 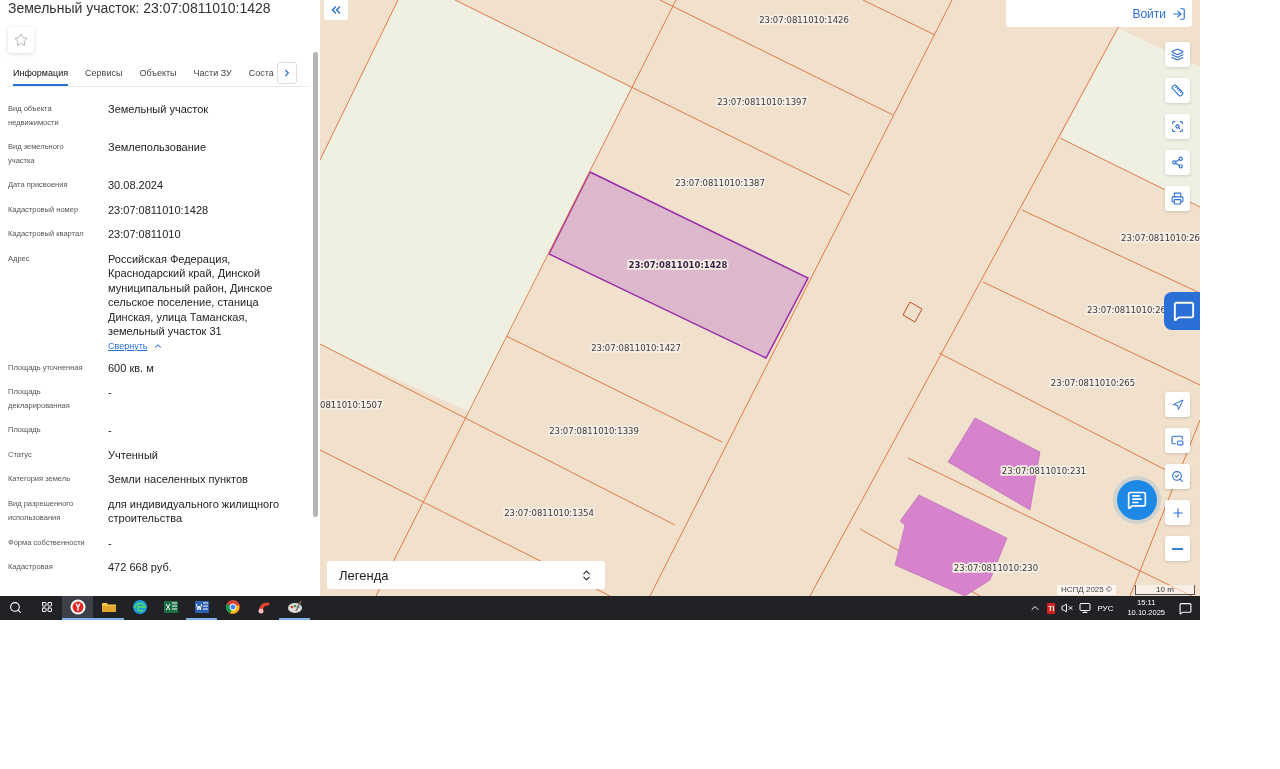 What do you see at coordinates (158, 74) in the screenshot?
I see `tab: Объекты` at bounding box center [158, 74].